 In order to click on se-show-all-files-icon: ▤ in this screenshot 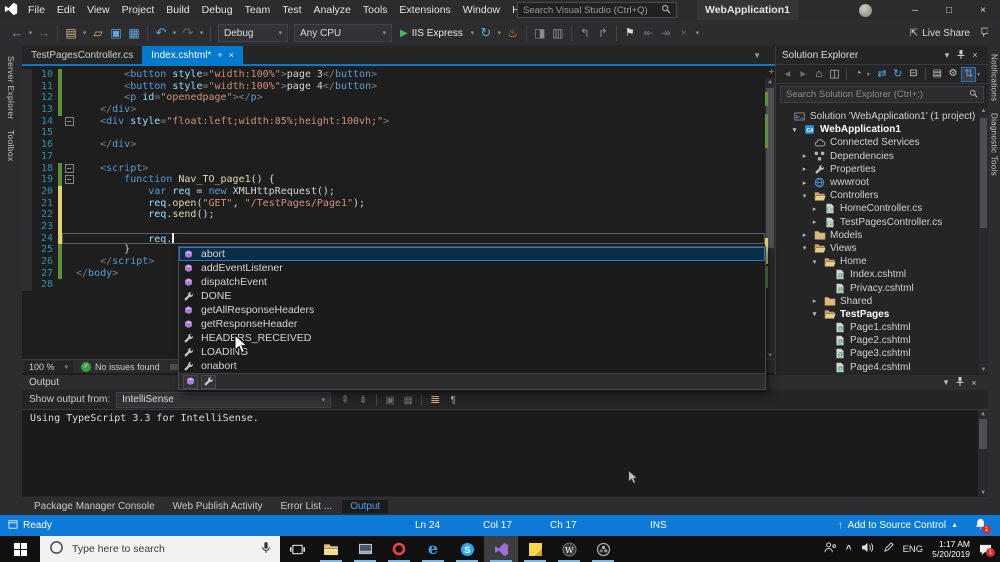, I will do `click(937, 74)`.